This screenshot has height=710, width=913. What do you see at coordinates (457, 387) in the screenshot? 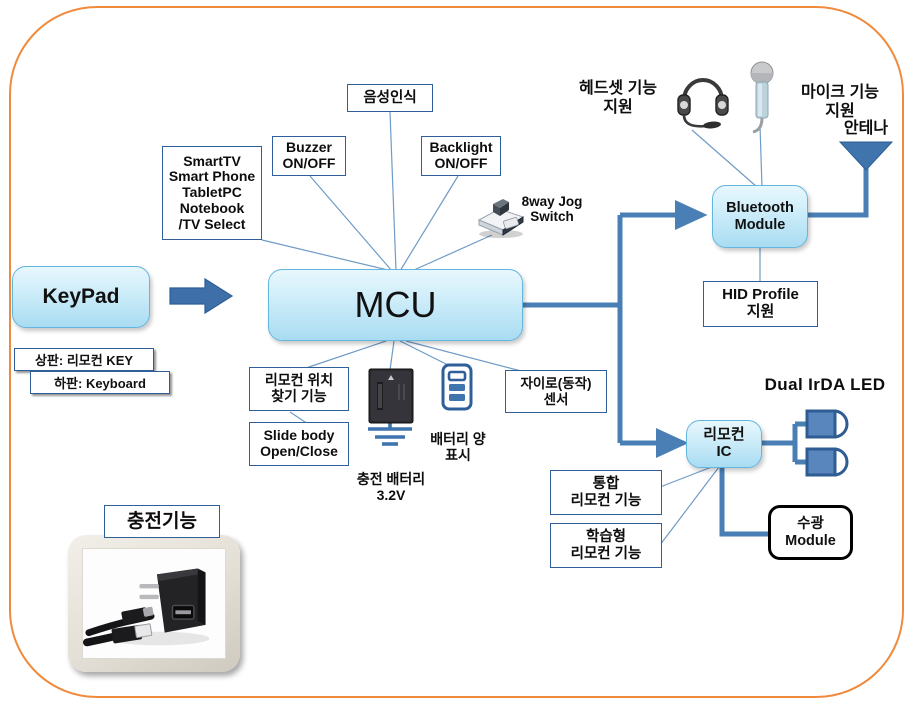
I see `battery-gauge-icon` at bounding box center [457, 387].